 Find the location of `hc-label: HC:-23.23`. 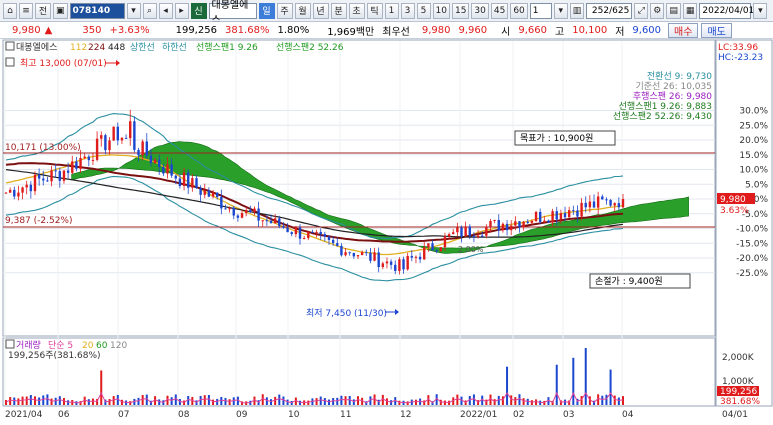

hc-label: HC:-23.23 is located at coordinates (740, 58).